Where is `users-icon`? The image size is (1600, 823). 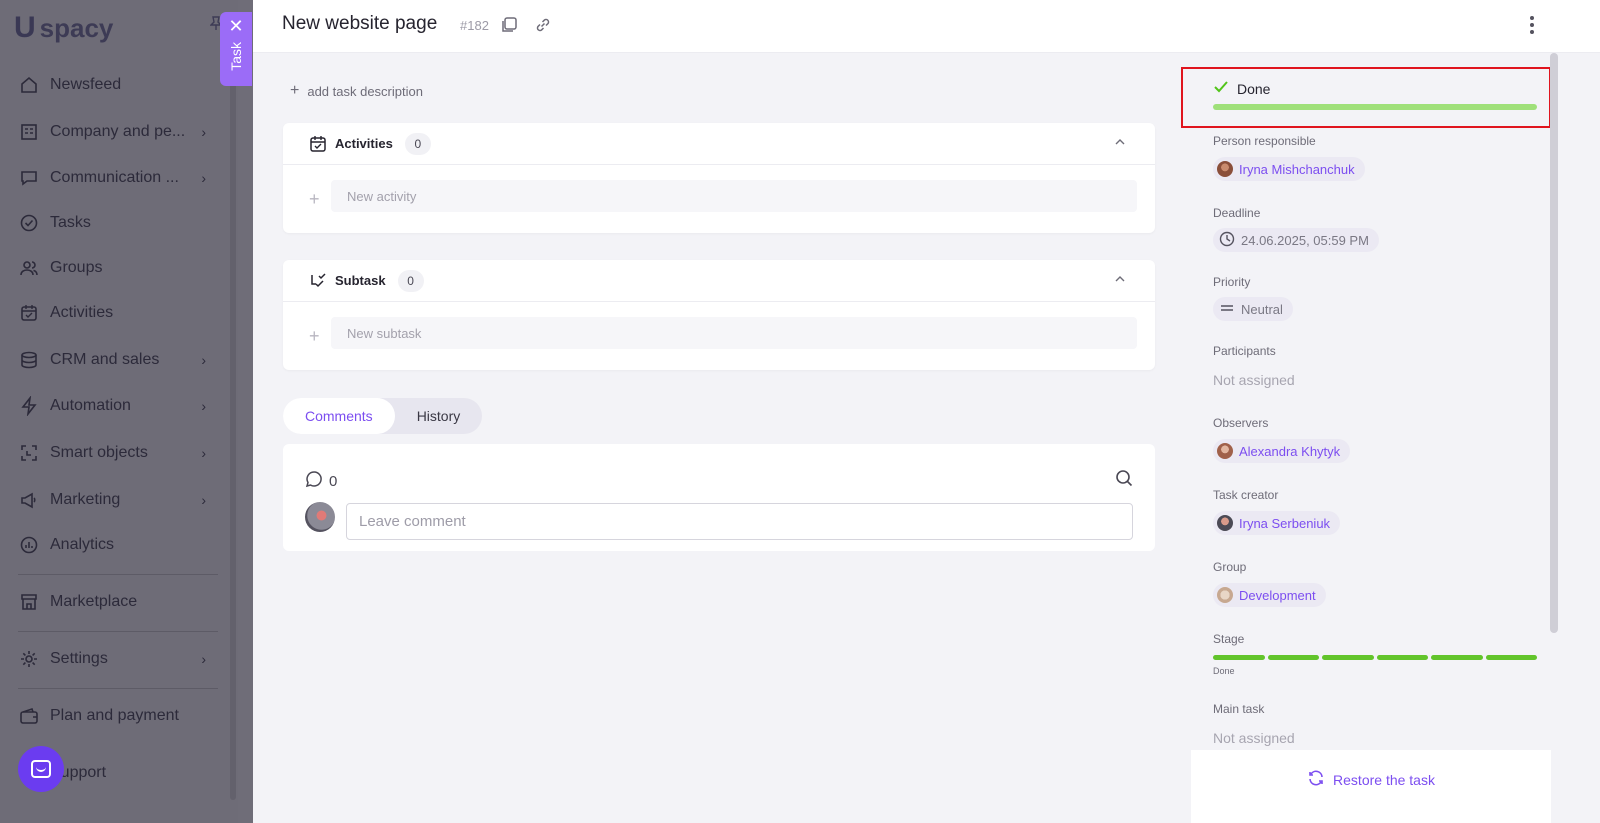 users-icon is located at coordinates (29, 268).